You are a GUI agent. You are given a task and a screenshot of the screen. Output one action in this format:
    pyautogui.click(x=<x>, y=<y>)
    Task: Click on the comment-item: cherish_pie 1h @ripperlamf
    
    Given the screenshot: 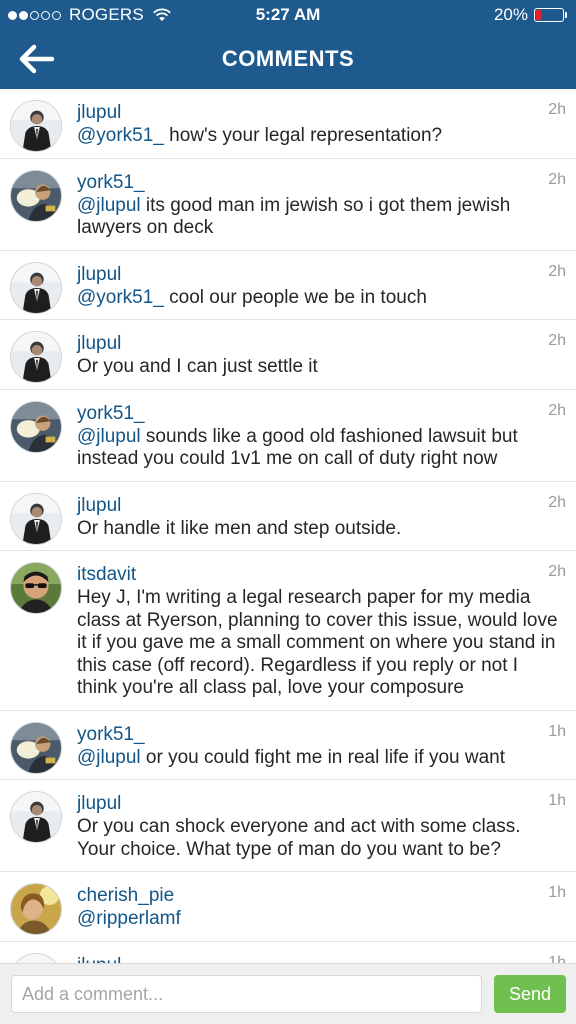 What is the action you would take?
    pyautogui.click(x=288, y=907)
    